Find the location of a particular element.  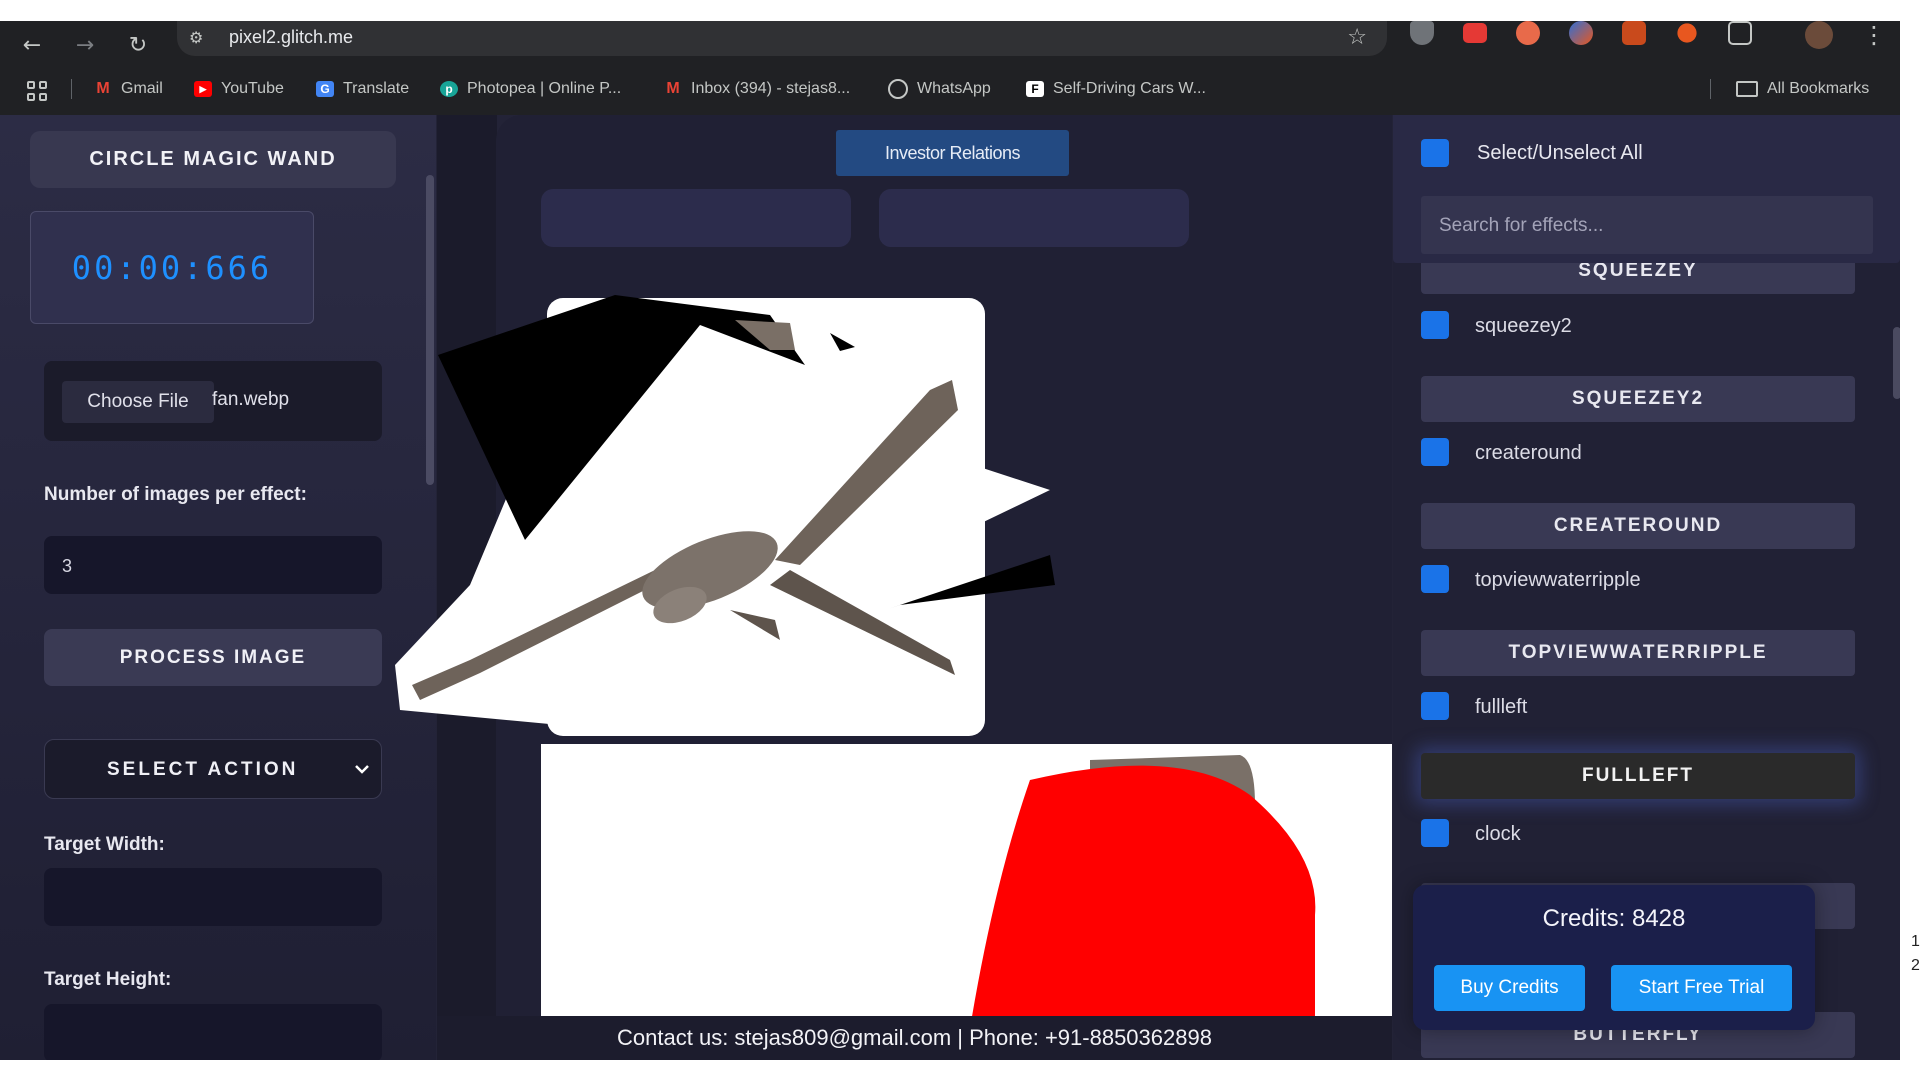

bookmark-label: Gmail is located at coordinates (142, 88).